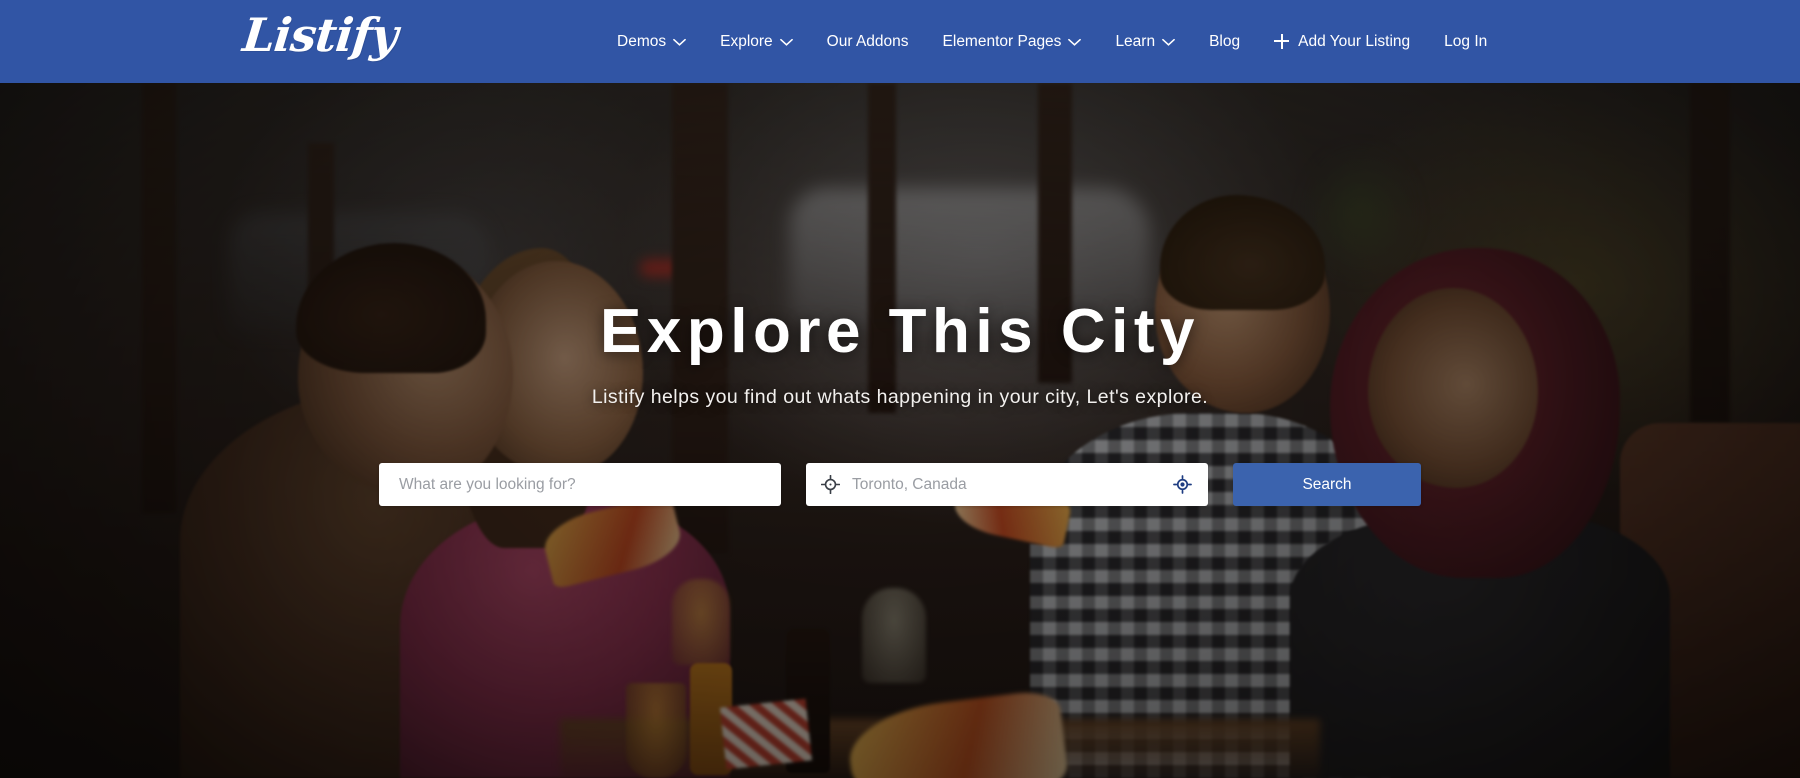  Describe the element at coordinates (1354, 41) in the screenshot. I see `nav-label-add-your-listing: Add Your Listing` at that location.